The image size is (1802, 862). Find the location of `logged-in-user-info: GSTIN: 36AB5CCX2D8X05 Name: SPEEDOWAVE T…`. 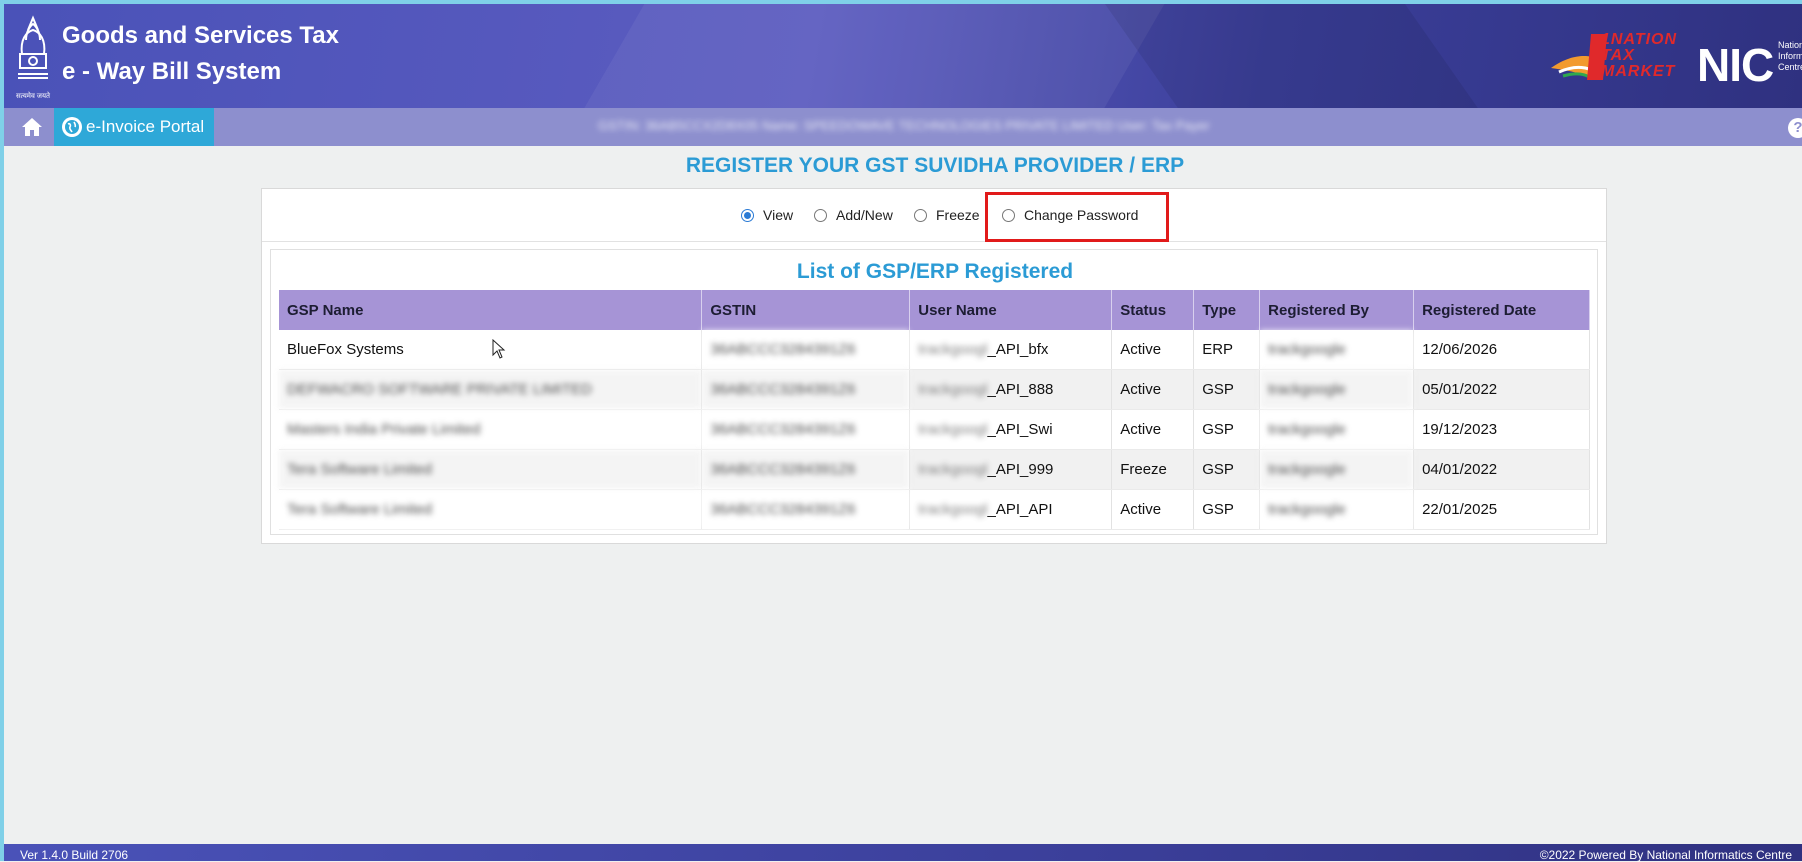

logged-in-user-info: GSTIN: 36AB5CCX2D8X05 Name: SPEEDOWAVE T… is located at coordinates (904, 125).